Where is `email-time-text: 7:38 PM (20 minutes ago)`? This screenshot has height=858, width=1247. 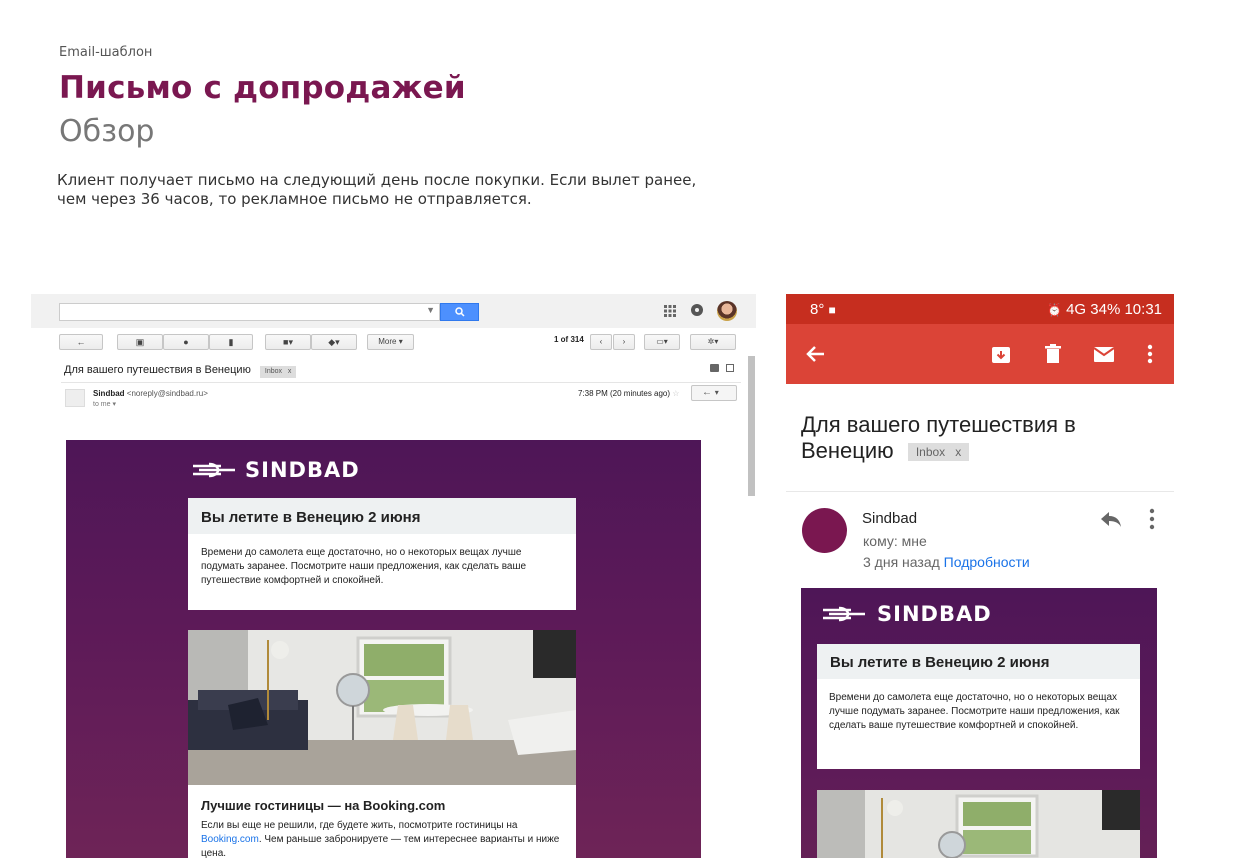 email-time-text: 7:38 PM (20 minutes ago) is located at coordinates (624, 393).